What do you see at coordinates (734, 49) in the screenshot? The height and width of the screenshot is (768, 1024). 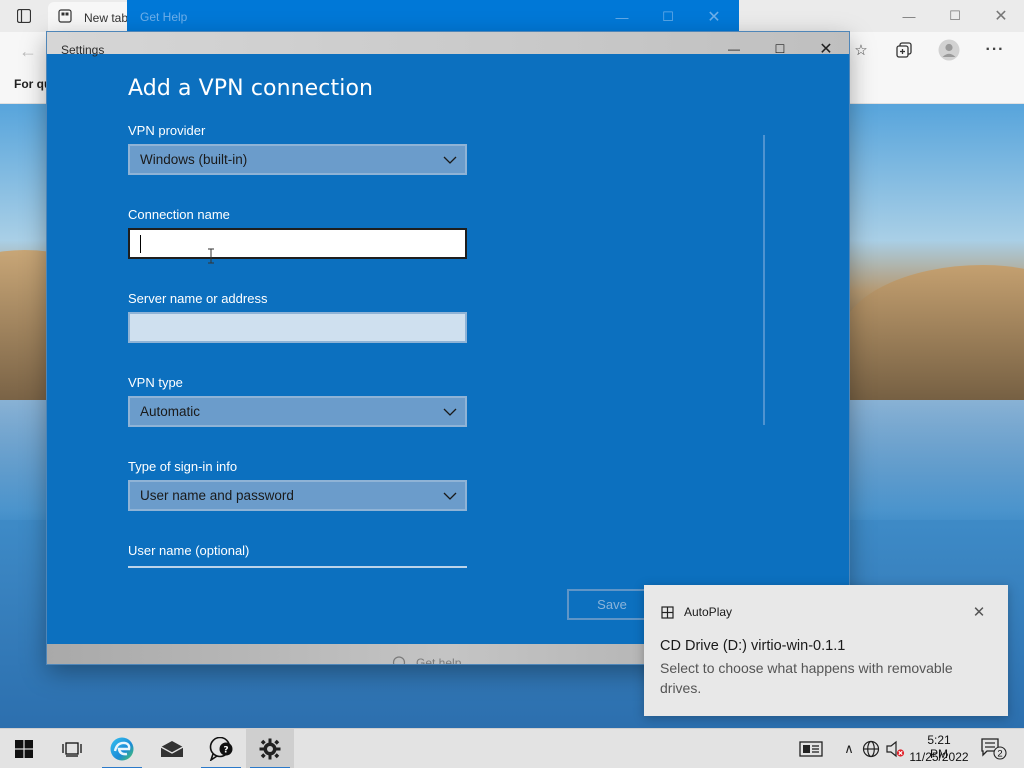 I see `settings-minimize-button: —` at bounding box center [734, 49].